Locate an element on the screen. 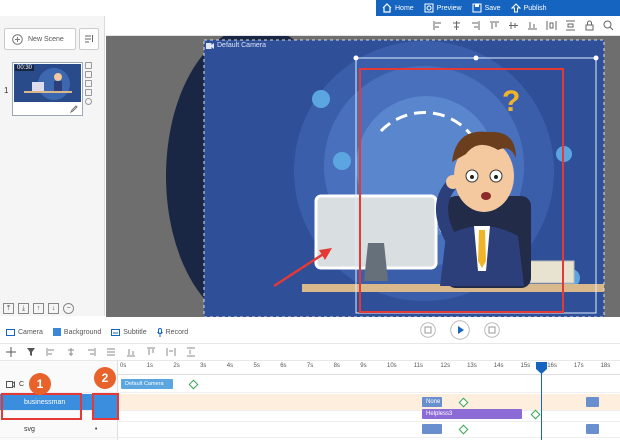 The width and height of the screenshot is (620, 440). clip-default-camera: Default Camera is located at coordinates (147, 384).